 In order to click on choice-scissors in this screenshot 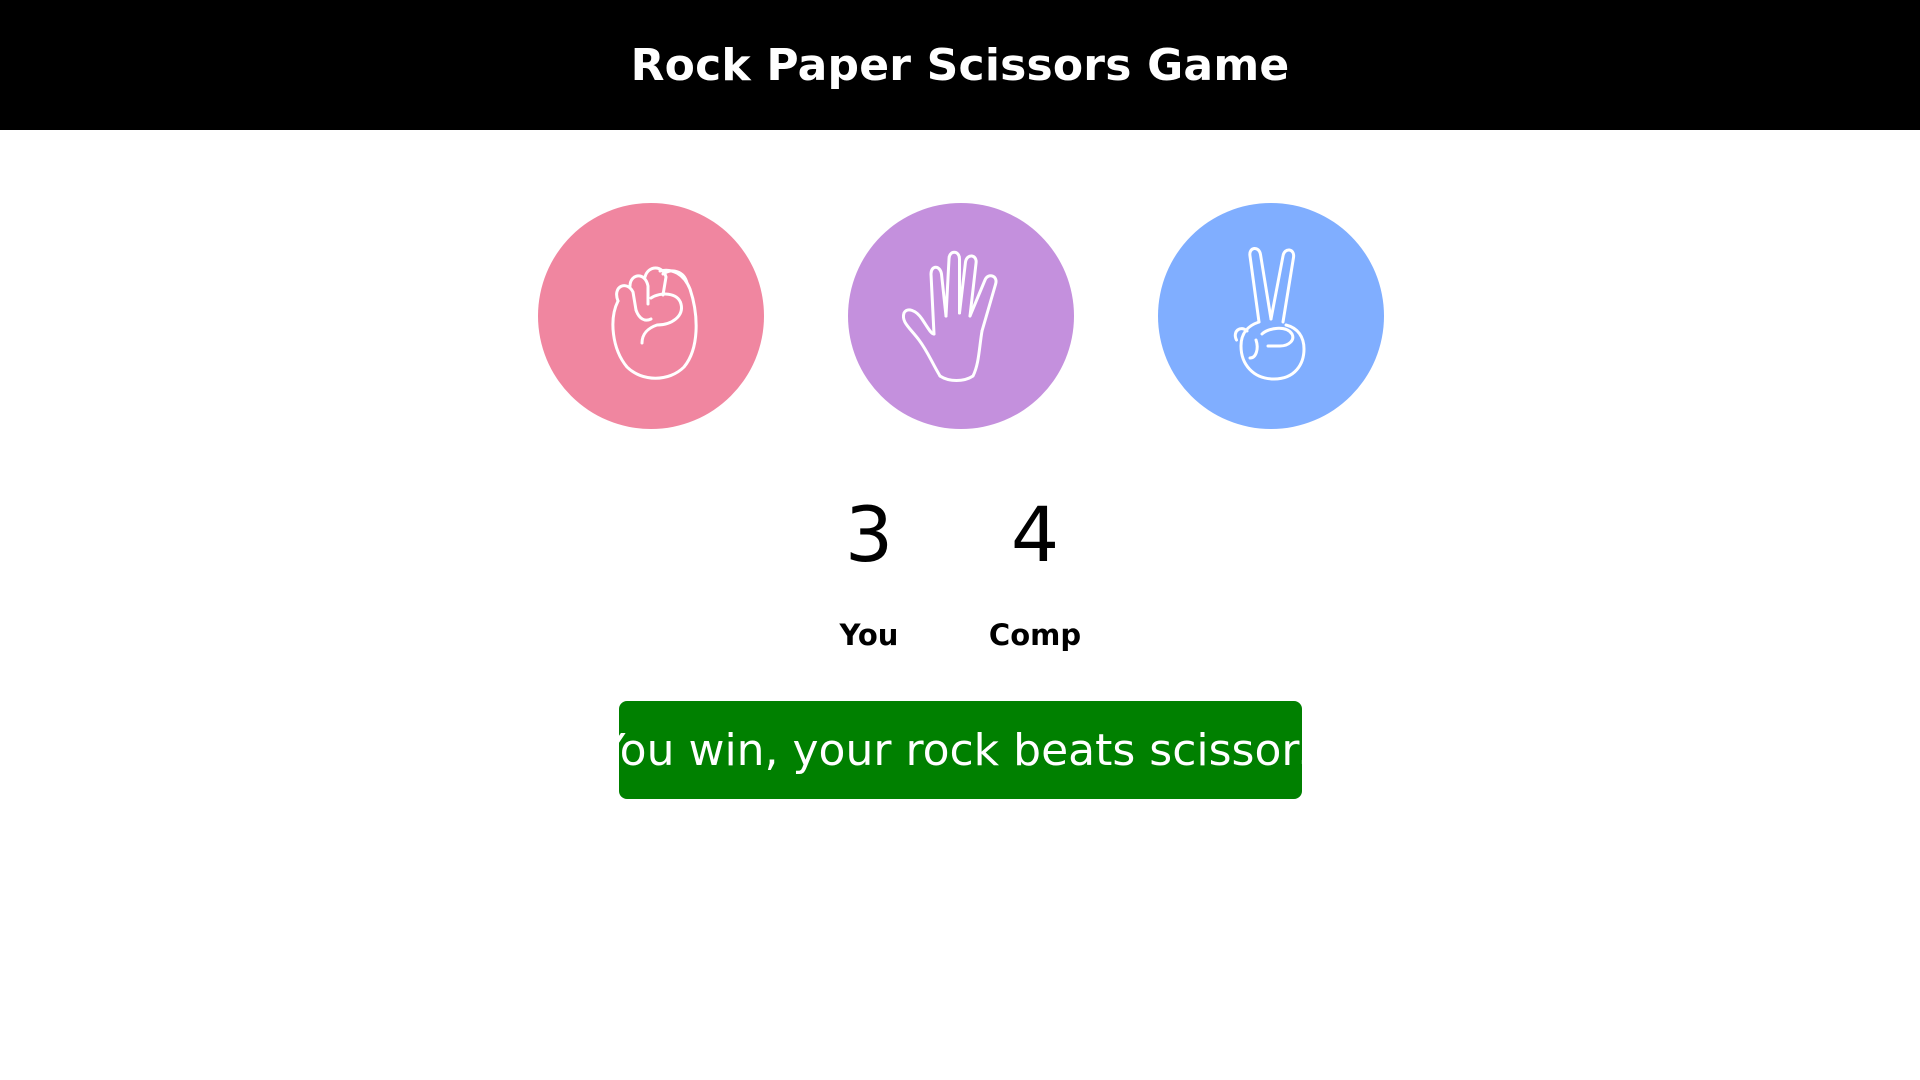, I will do `click(1271, 316)`.